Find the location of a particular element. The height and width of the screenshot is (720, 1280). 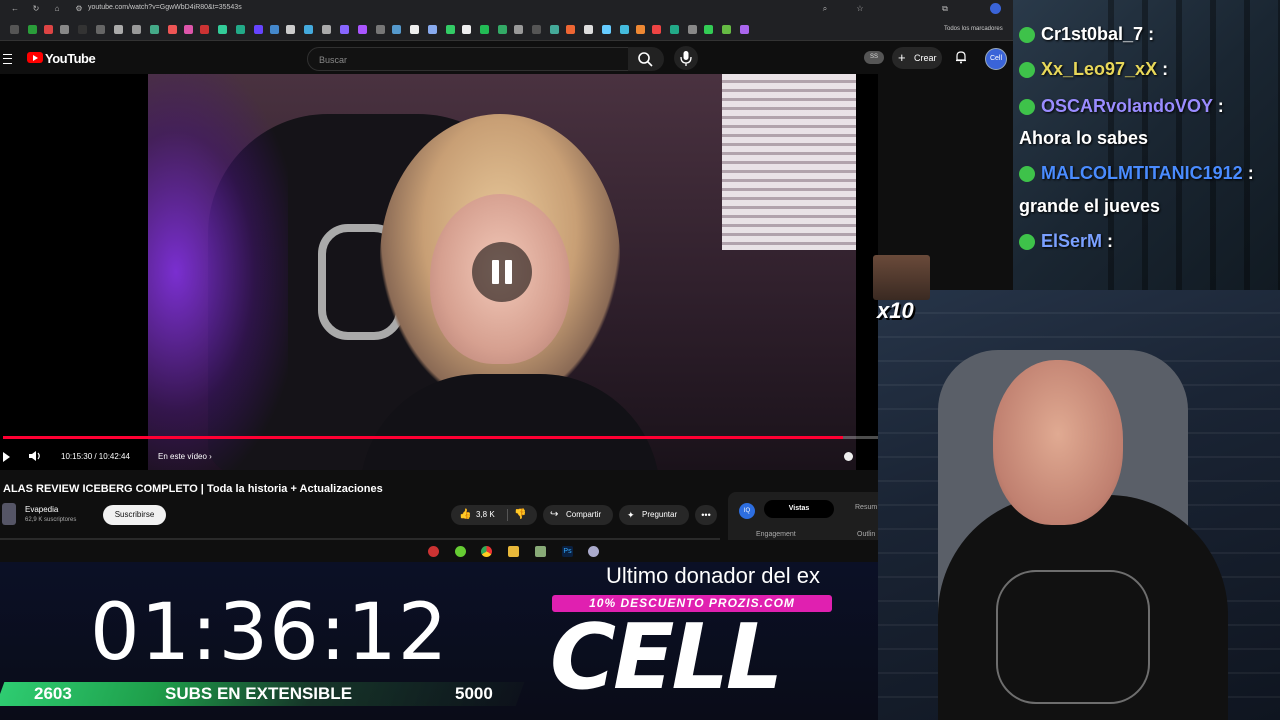

url-text: youtube.com/watch?v=GgwWbD4iR80&t=35543s is located at coordinates (165, 7).